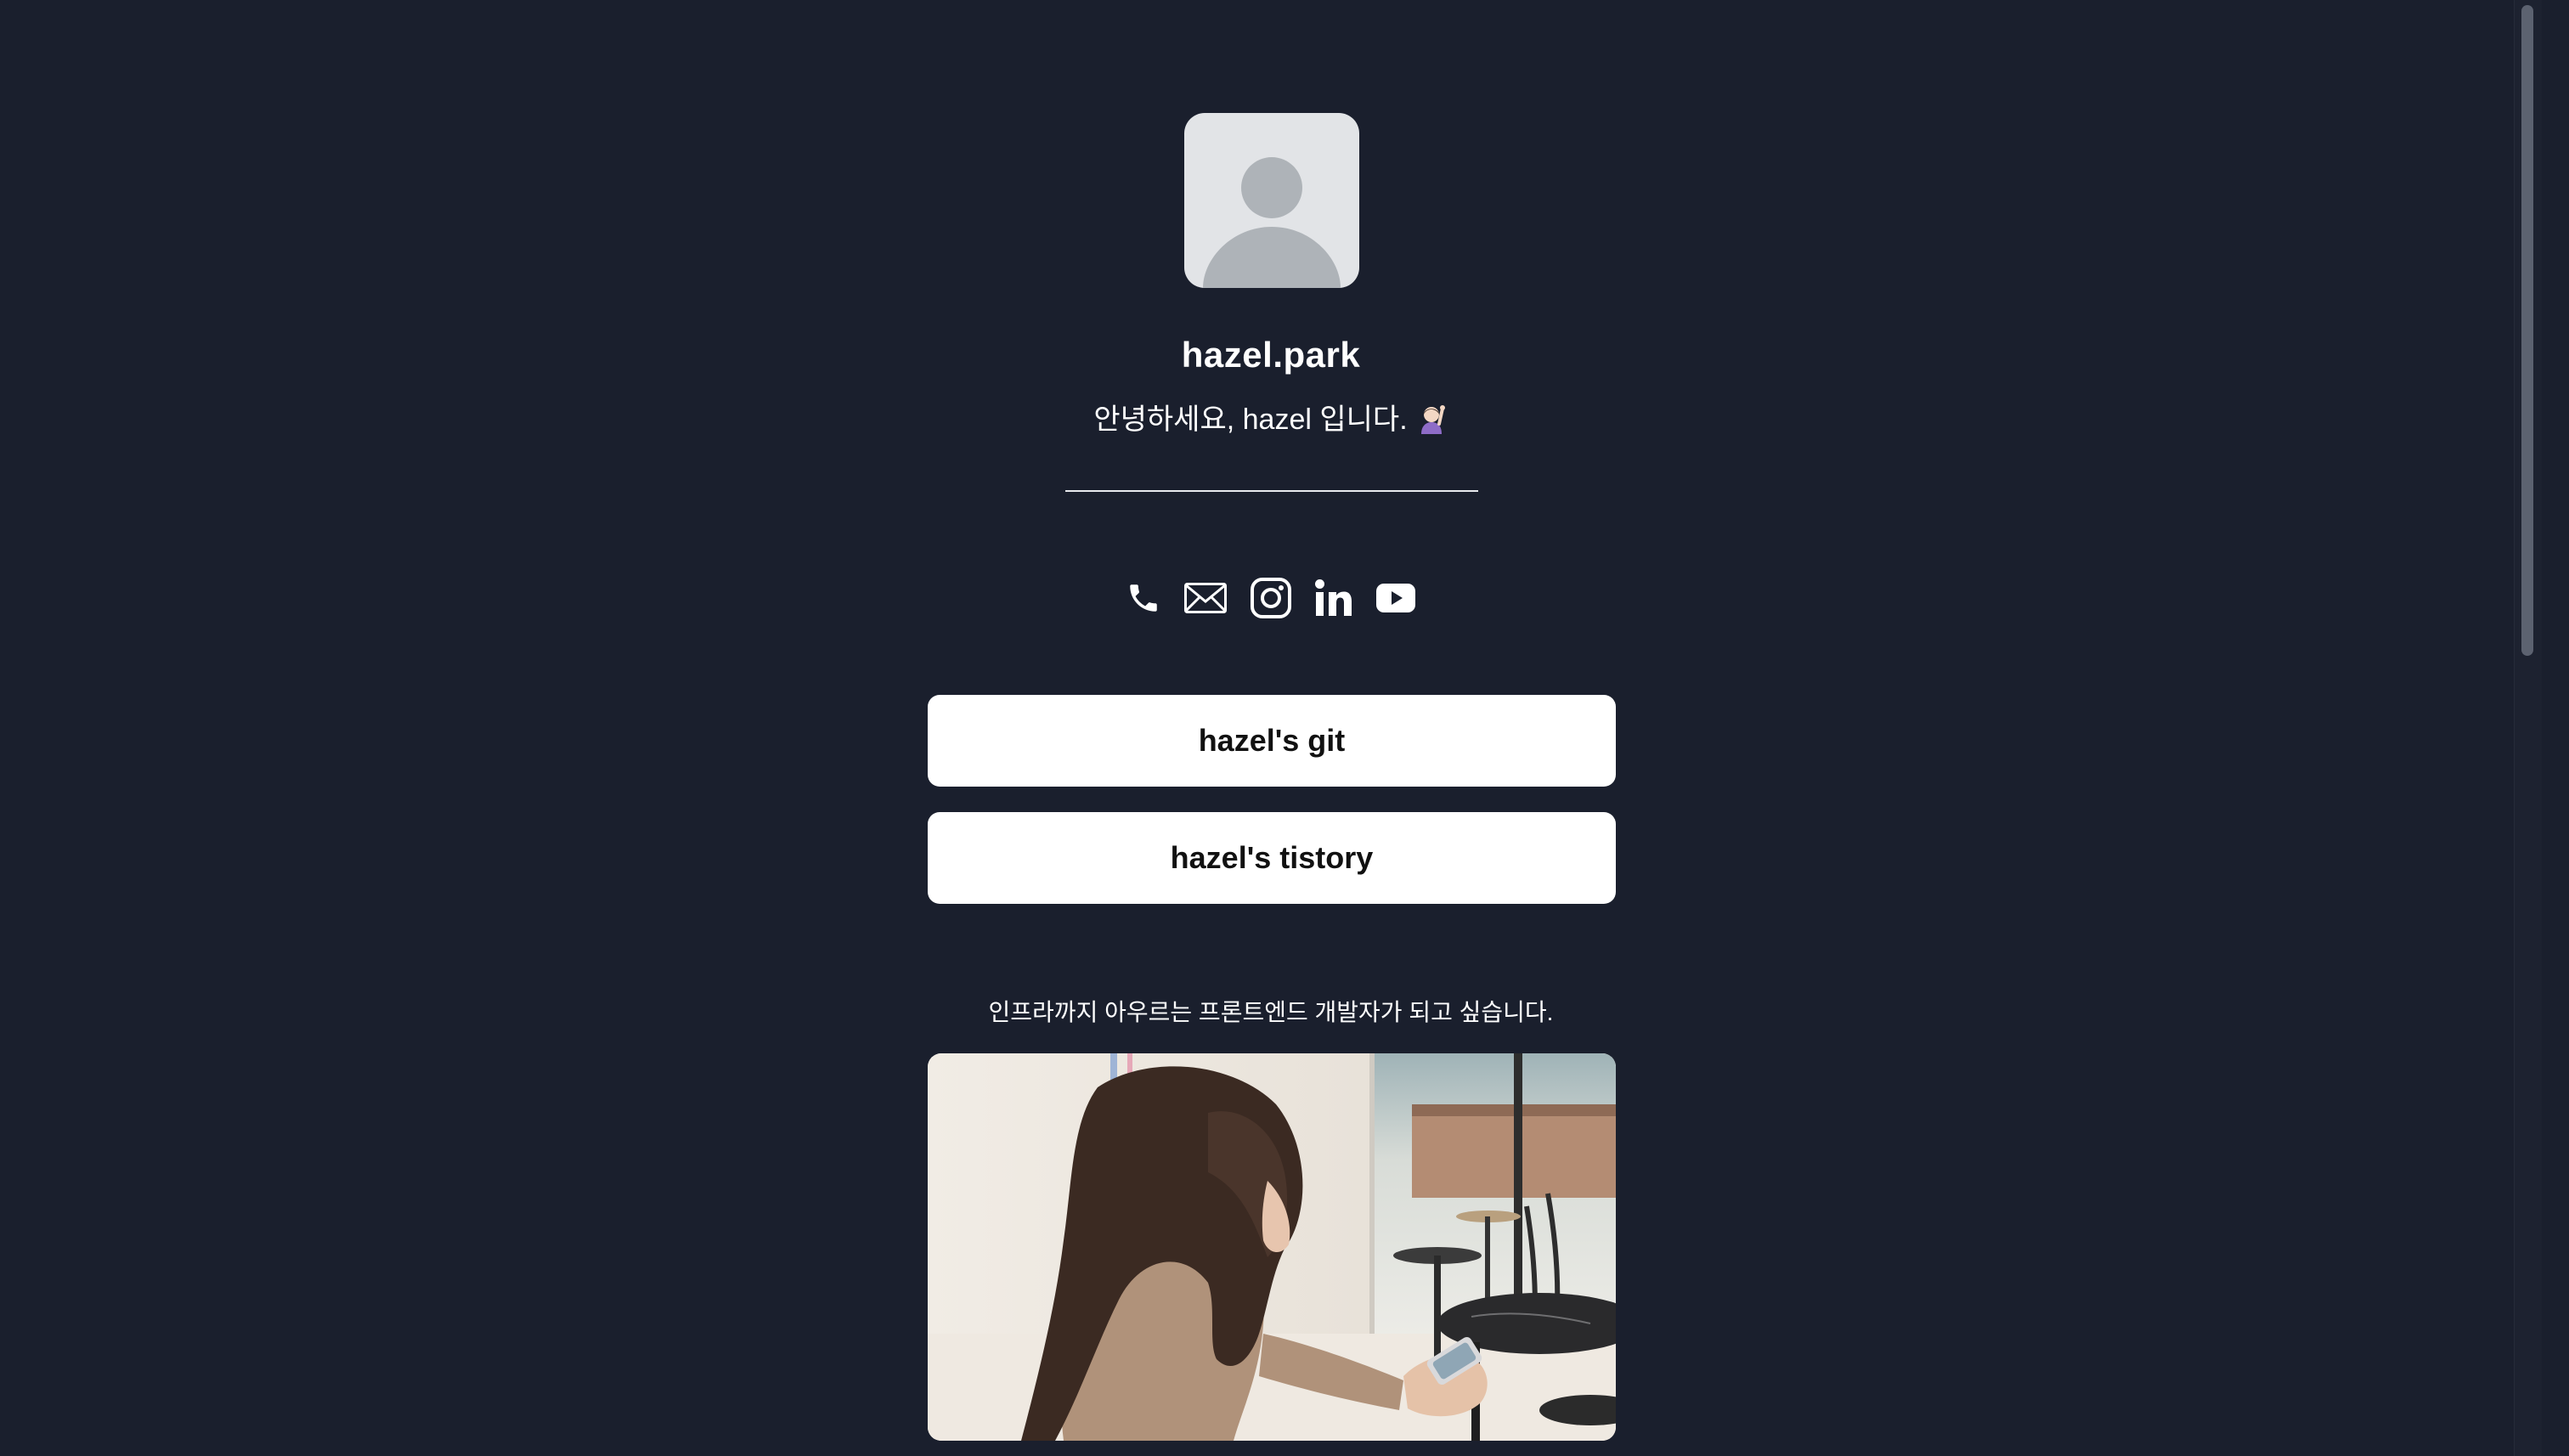 This screenshot has width=2569, height=1456. I want to click on profile-greeting: 안녕하세요, hazel 입니다., so click(1271, 420).